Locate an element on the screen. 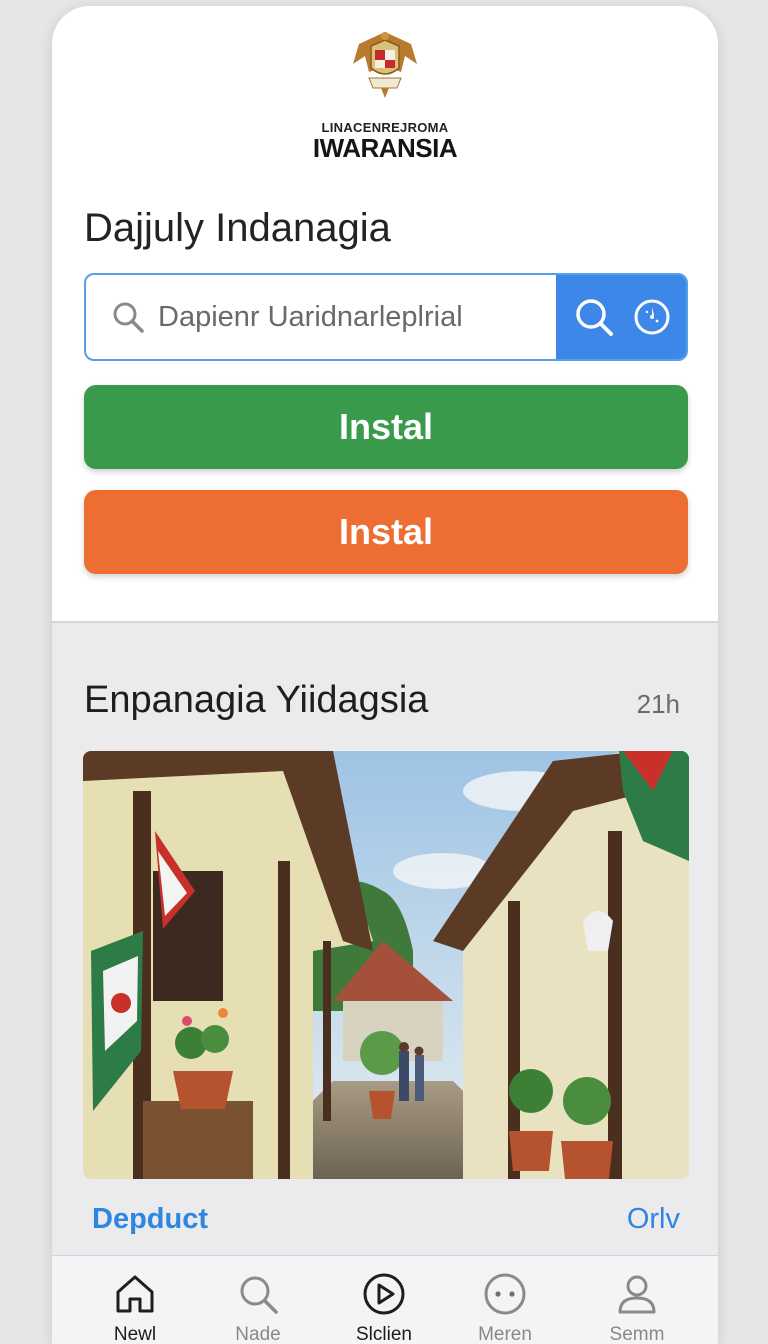 The image size is (768, 1344). bottom-tab-bar: Newl Nade Slclien Meren Semm is located at coordinates (385, 1299).